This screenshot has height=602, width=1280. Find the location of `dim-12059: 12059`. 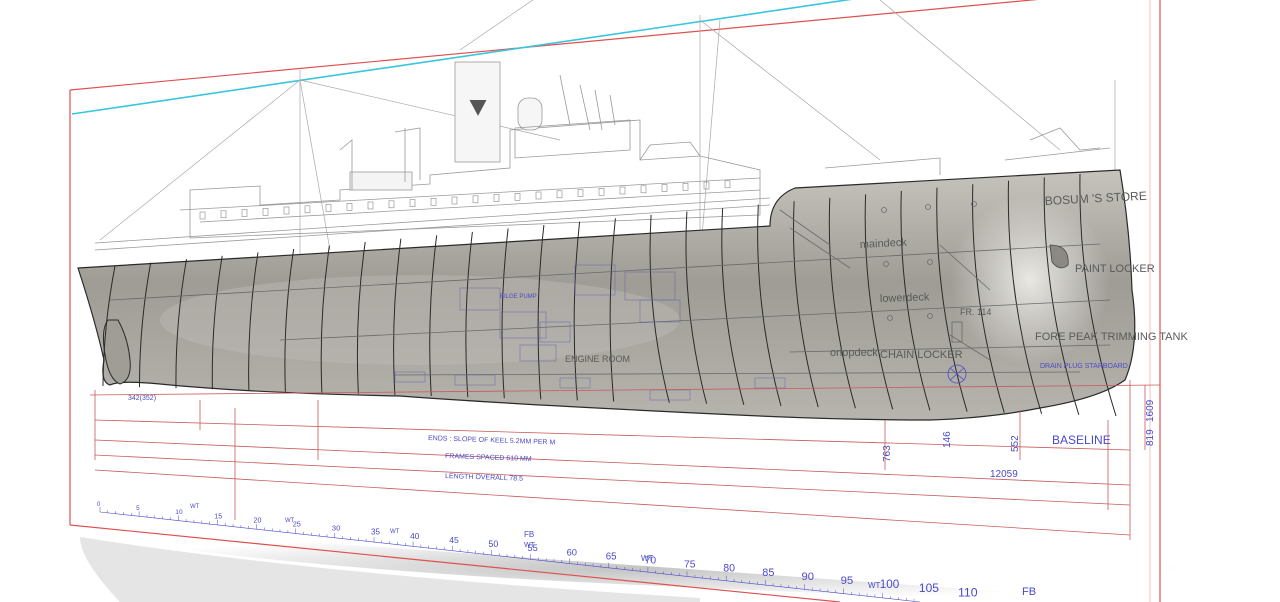

dim-12059: 12059 is located at coordinates (1004, 474).